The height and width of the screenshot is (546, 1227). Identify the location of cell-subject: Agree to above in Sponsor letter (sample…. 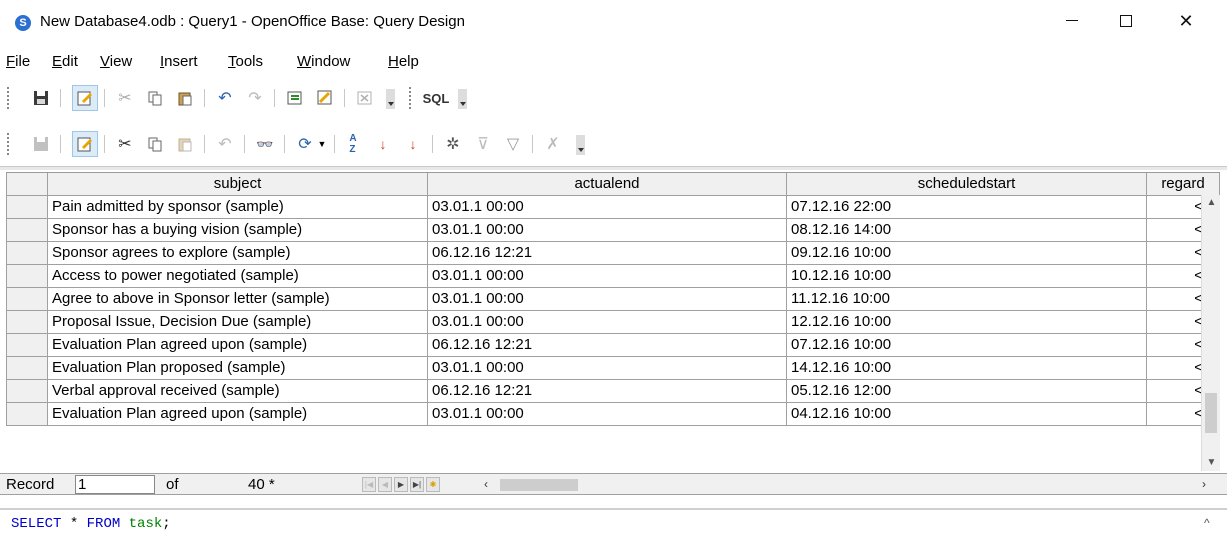
(238, 299).